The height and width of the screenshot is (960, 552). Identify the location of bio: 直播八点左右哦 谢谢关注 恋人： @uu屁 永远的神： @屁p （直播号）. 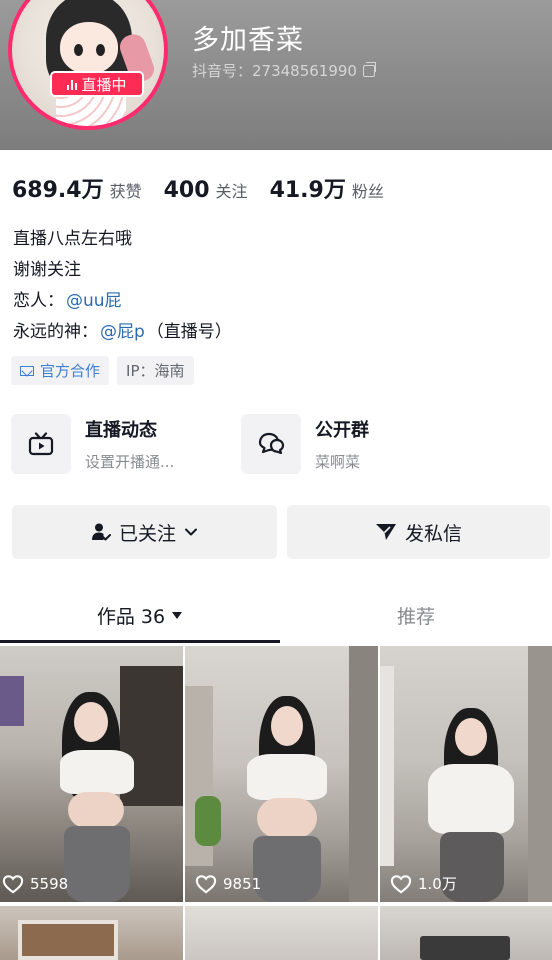
(122, 286).